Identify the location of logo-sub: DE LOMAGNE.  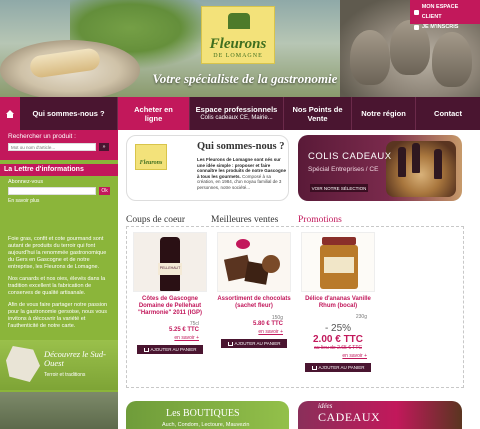
(238, 56).